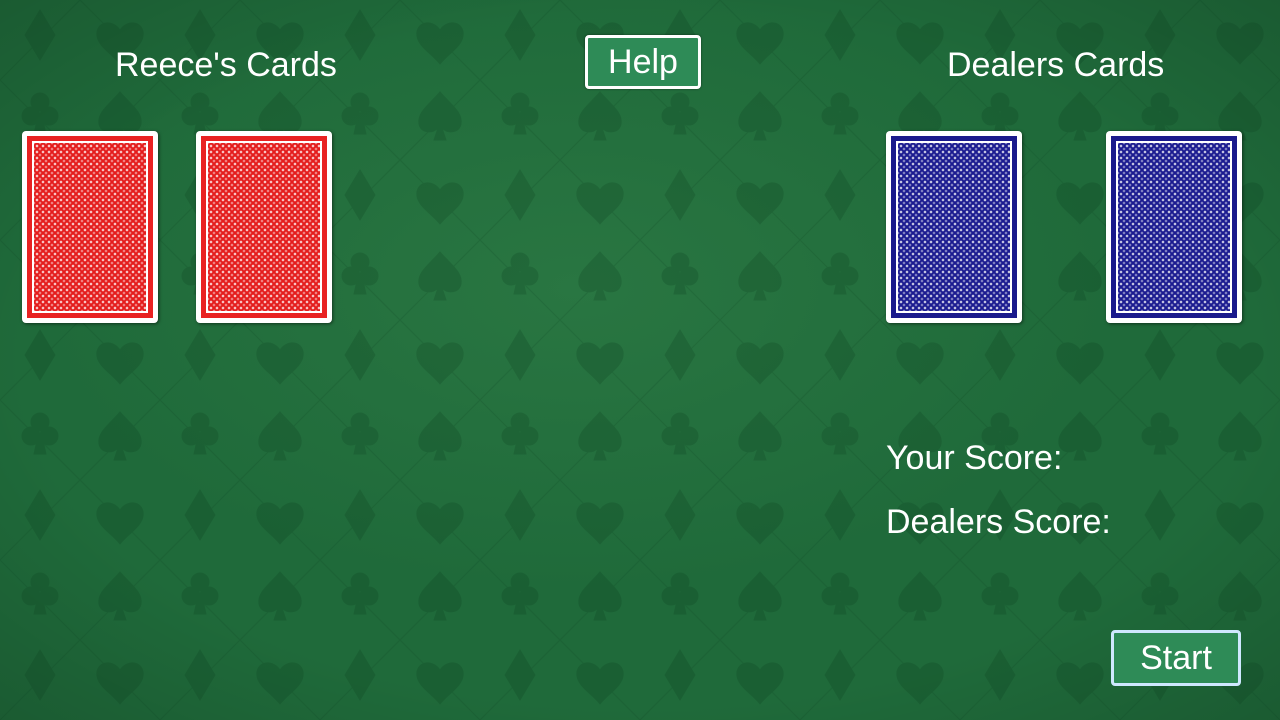  I want to click on start-button: Start, so click(1176, 658).